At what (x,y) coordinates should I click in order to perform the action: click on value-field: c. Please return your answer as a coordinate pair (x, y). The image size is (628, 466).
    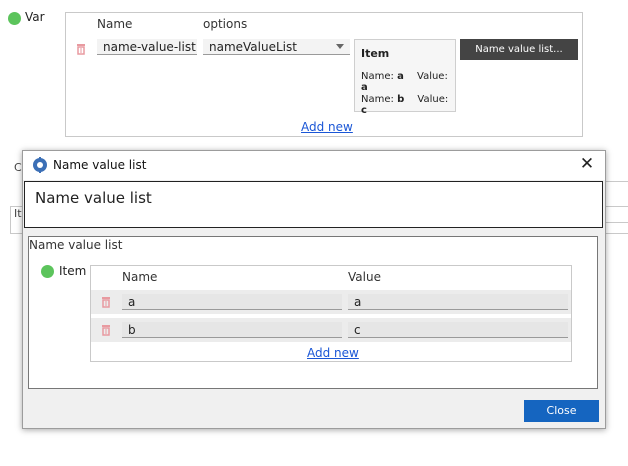
    Looking at the image, I should click on (458, 330).